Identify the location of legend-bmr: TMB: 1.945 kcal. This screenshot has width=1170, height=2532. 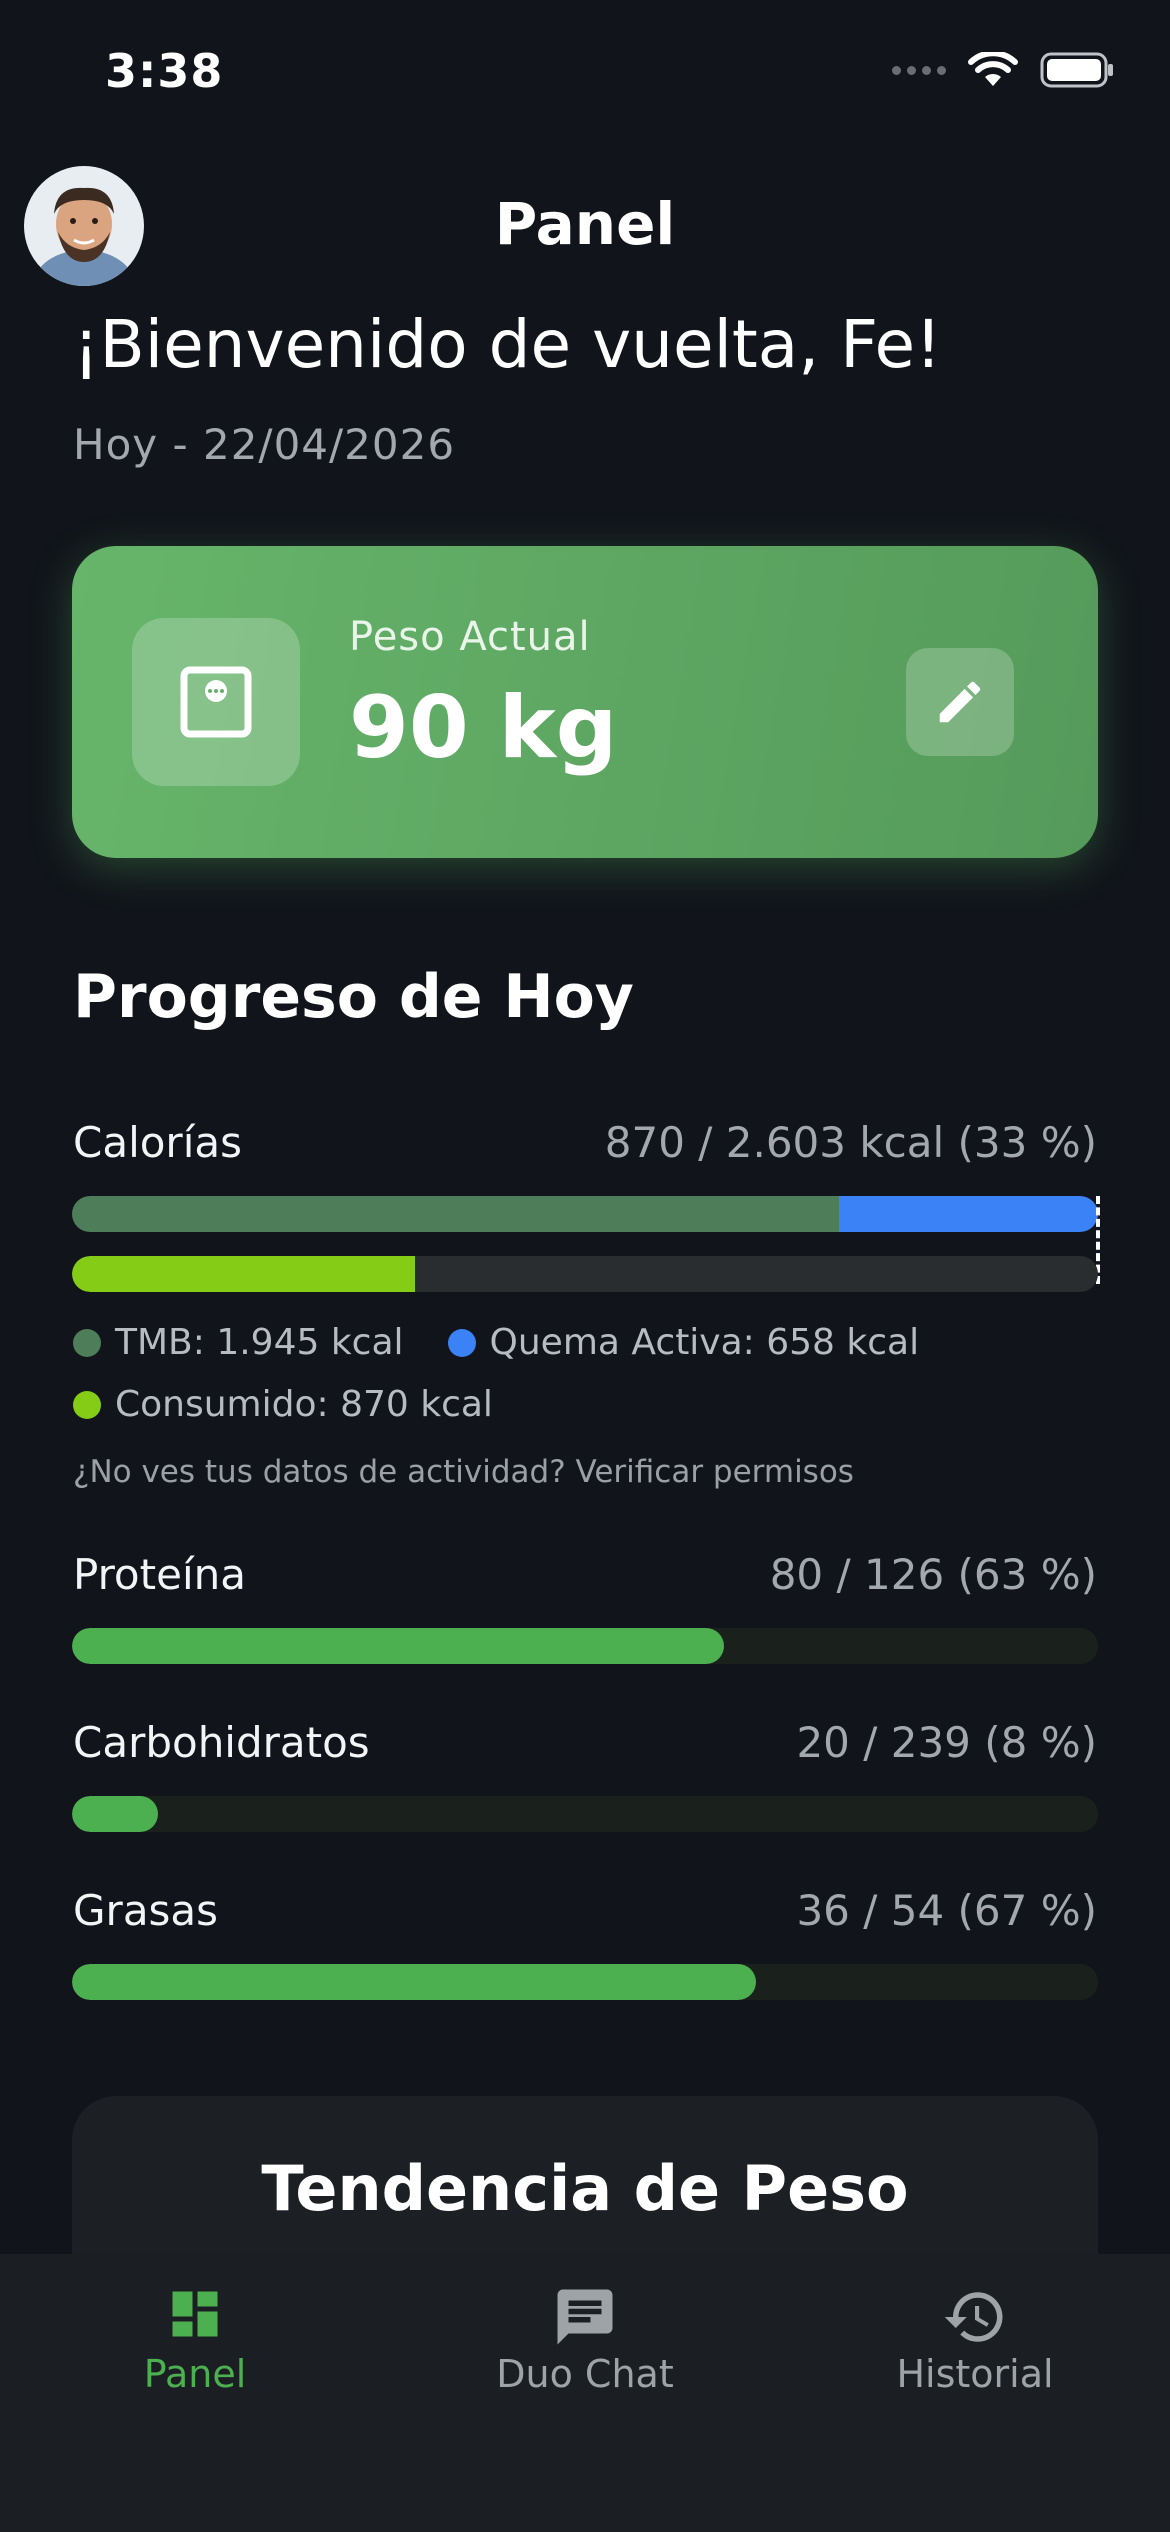
(238, 1342).